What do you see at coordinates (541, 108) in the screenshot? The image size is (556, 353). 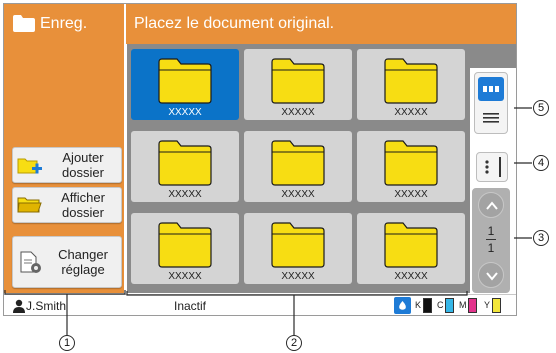 I see `callout-5: 5` at bounding box center [541, 108].